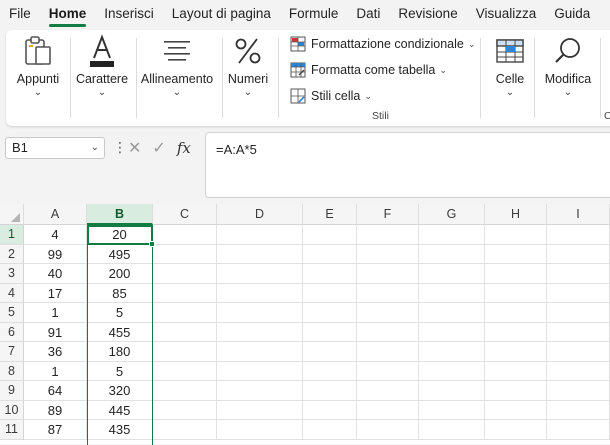 The width and height of the screenshot is (610, 445). Describe the element at coordinates (407, 165) in the screenshot. I see `formula-bar-input: =A:A*5` at that location.